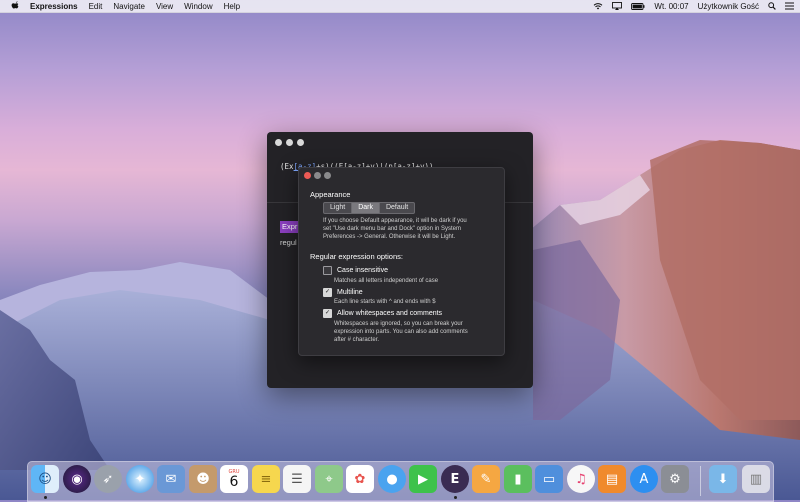 Image resolution: width=800 pixels, height=502 pixels. What do you see at coordinates (278, 142) in the screenshot?
I see `close-window-button` at bounding box center [278, 142].